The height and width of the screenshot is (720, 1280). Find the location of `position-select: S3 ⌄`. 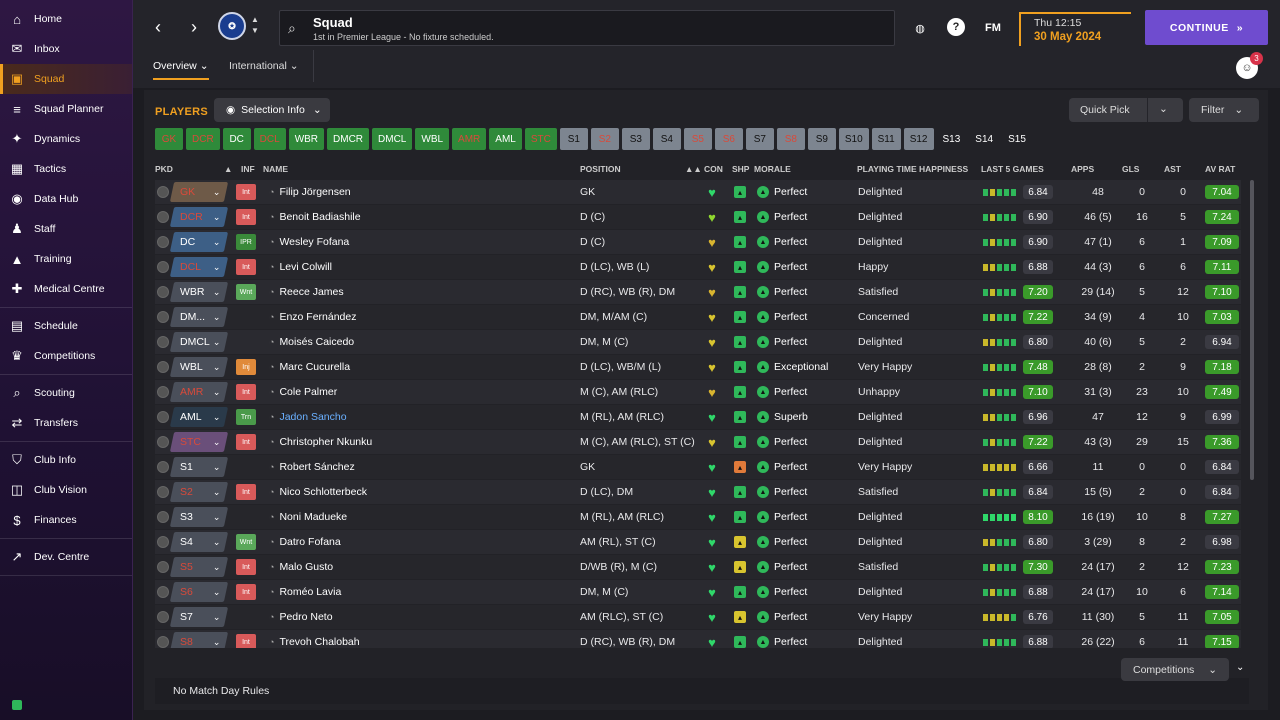

position-select: S3 ⌄ is located at coordinates (199, 517).